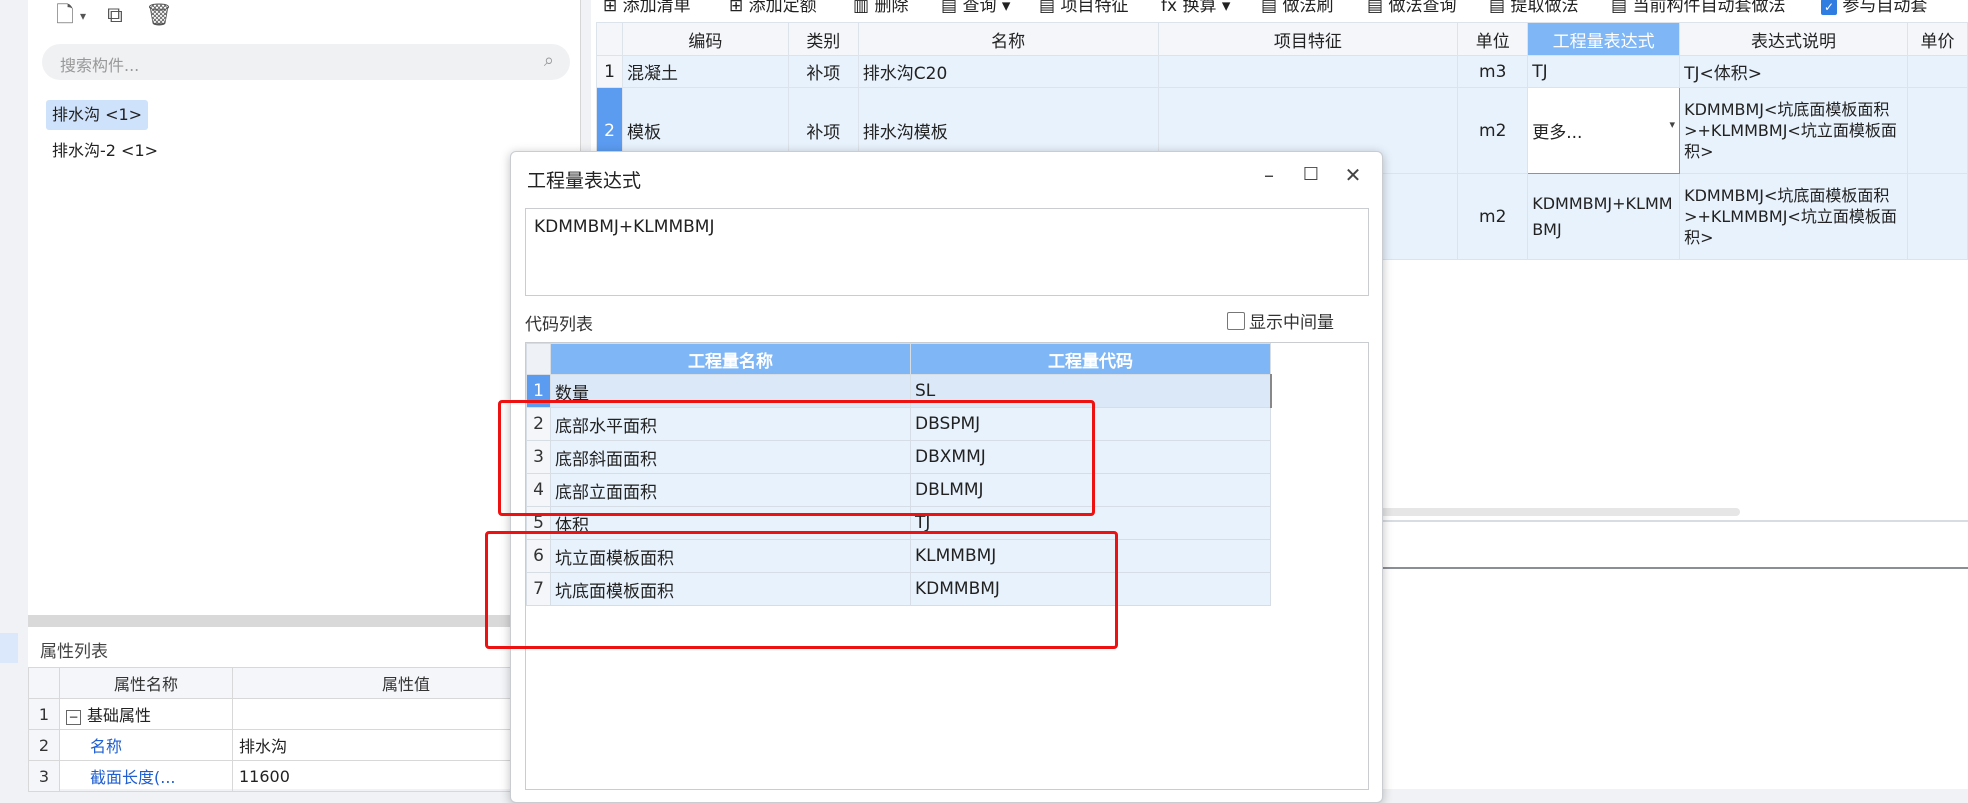  What do you see at coordinates (730, 359) in the screenshot?
I see `col-quantity-name: 工程量名称` at bounding box center [730, 359].